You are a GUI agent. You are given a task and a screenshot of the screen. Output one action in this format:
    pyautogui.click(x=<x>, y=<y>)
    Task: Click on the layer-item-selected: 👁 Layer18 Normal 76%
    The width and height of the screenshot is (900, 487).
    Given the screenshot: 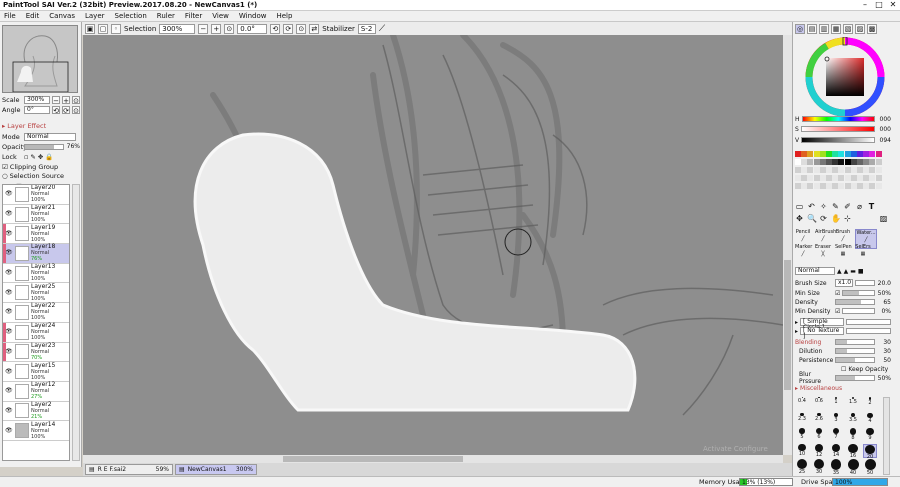 What is the action you would take?
    pyautogui.click(x=36, y=254)
    